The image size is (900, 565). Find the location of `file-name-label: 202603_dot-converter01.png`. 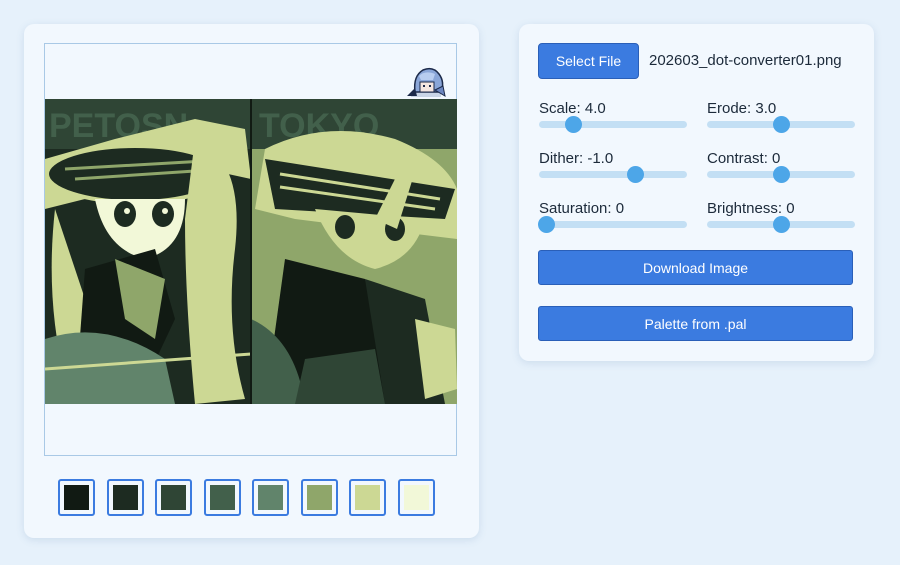

file-name-label: 202603_dot-converter01.png is located at coordinates (745, 60).